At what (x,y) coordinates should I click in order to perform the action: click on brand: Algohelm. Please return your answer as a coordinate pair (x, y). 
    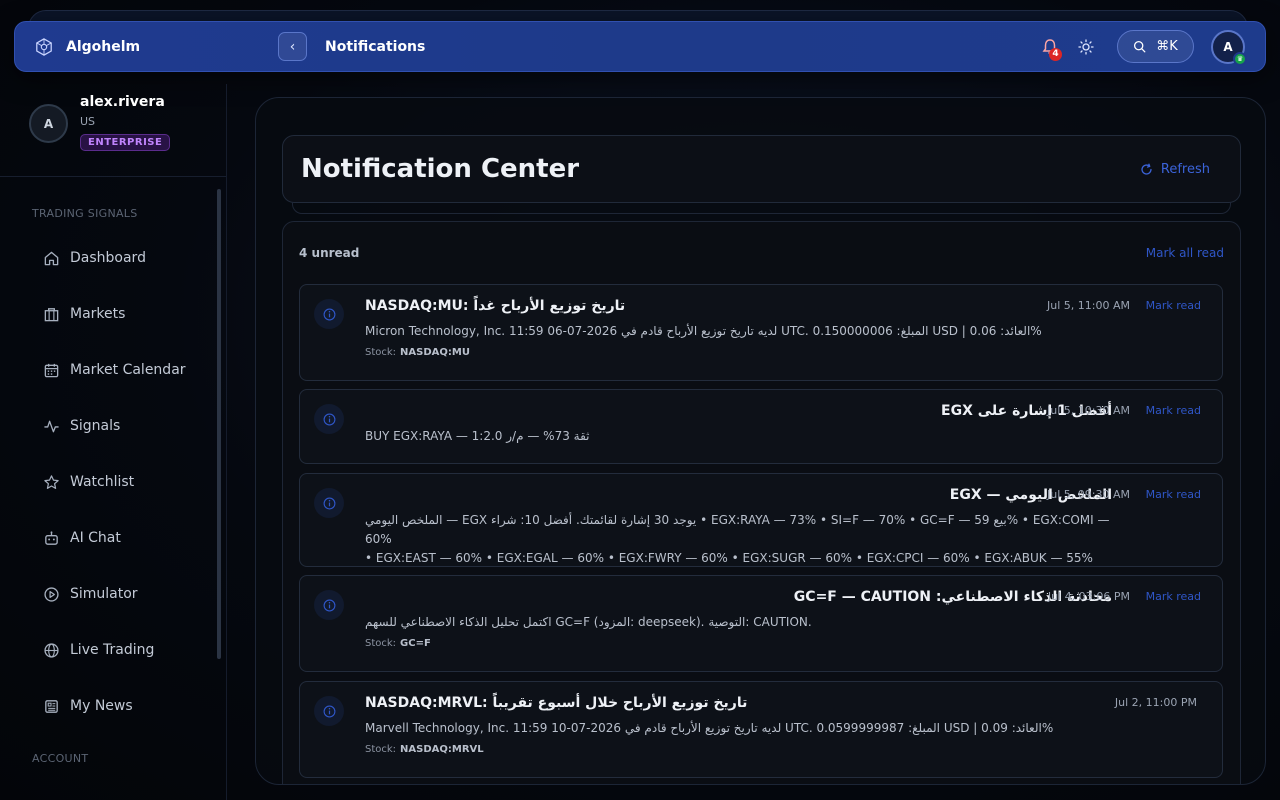
    Looking at the image, I should click on (156, 46).